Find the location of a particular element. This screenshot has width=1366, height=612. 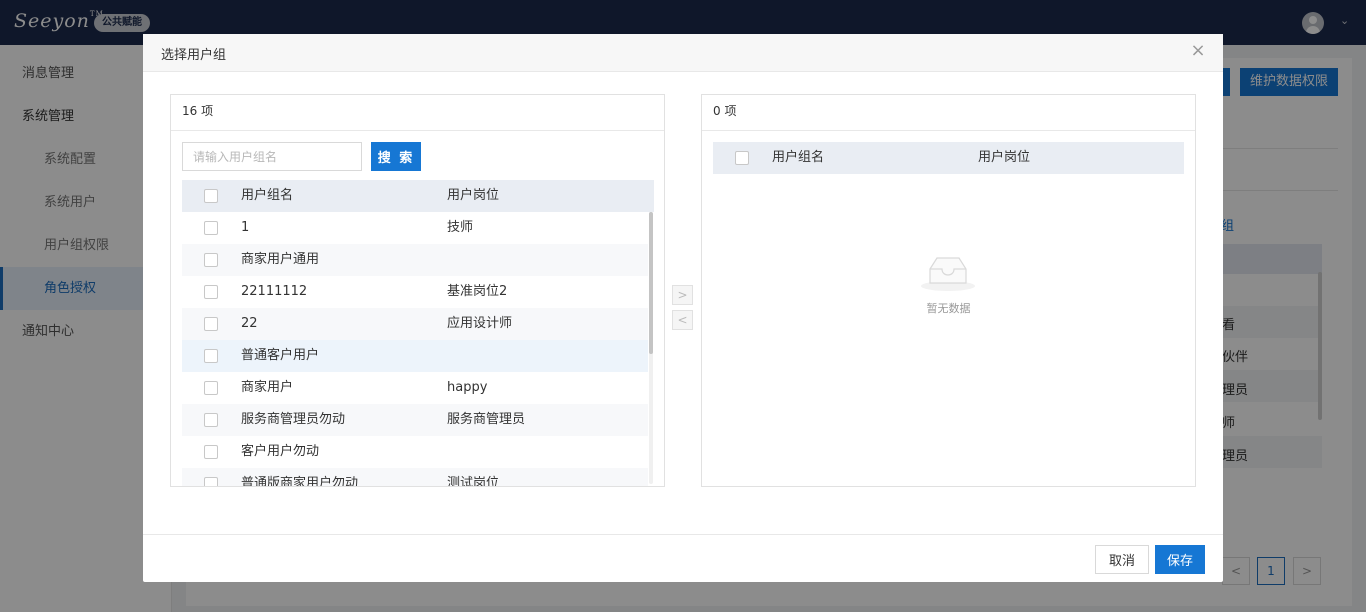

source-count-label: 16 项 is located at coordinates (417, 113).